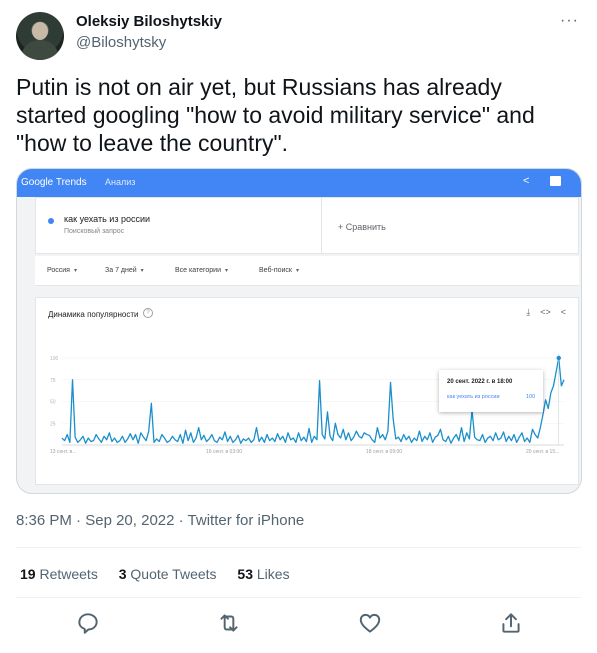 Image resolution: width=597 pixels, height=653 pixels. I want to click on avatar-face, so click(40, 31).